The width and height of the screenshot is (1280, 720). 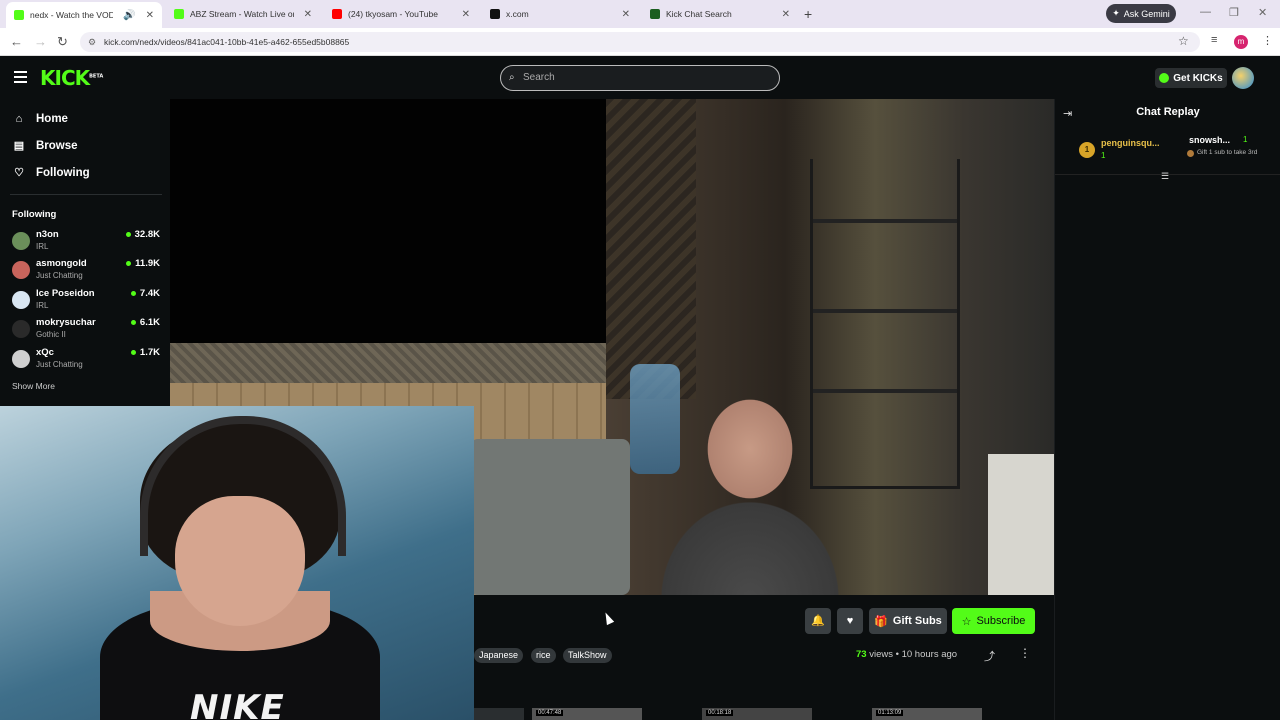 What do you see at coordinates (19, 119) in the screenshot?
I see `home-icon: ⌂` at bounding box center [19, 119].